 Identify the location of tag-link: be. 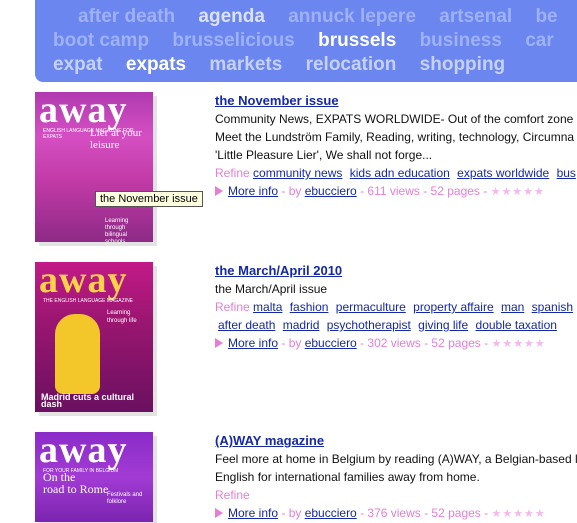
(546, 16).